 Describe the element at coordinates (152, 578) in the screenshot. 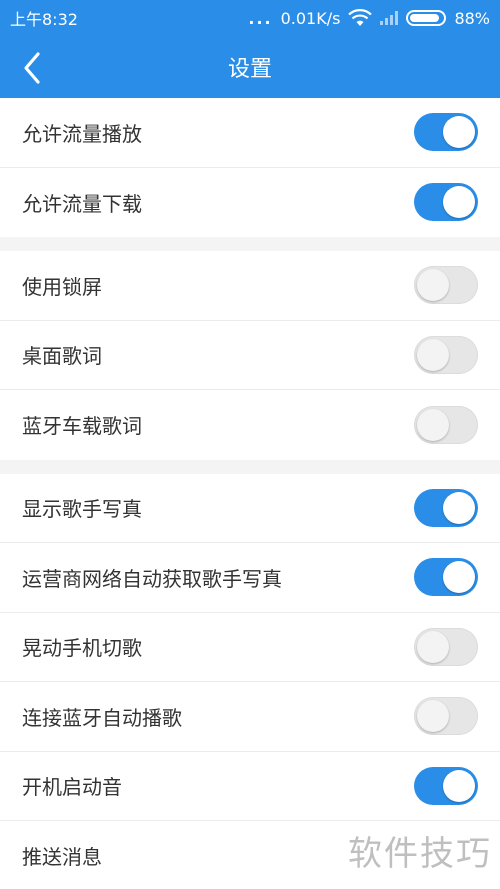

I see `setting-label: 运营商网络自动获取歌手写真` at that location.